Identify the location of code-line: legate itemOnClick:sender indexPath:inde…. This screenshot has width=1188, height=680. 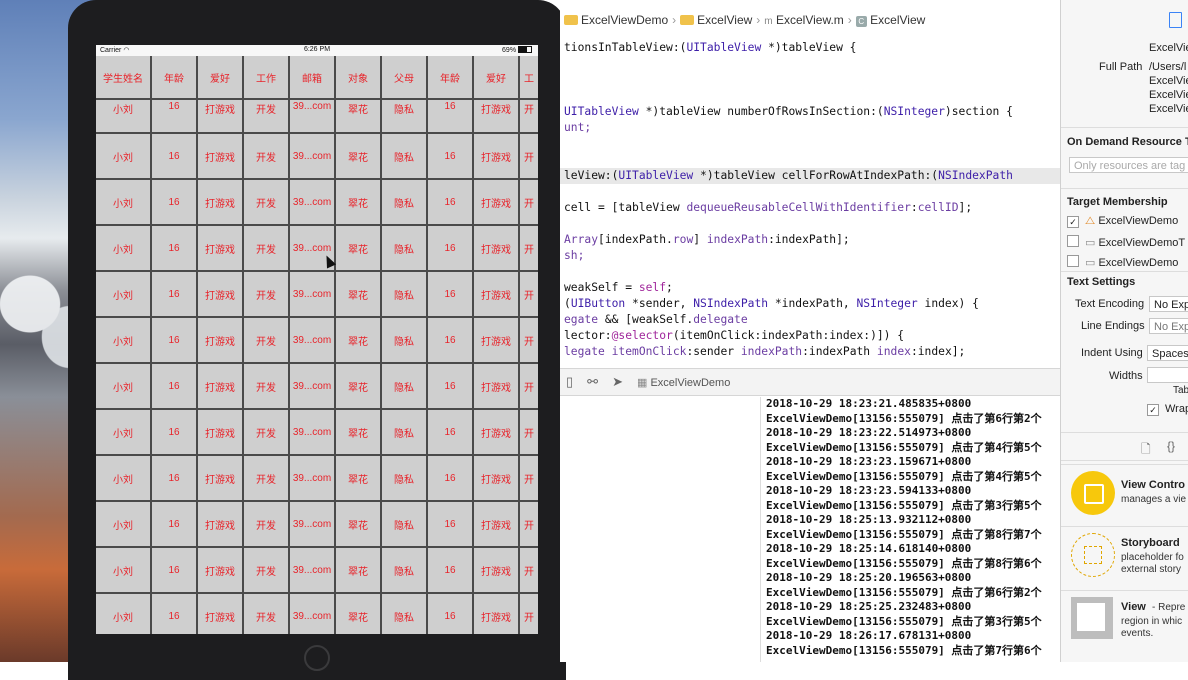
(810, 352).